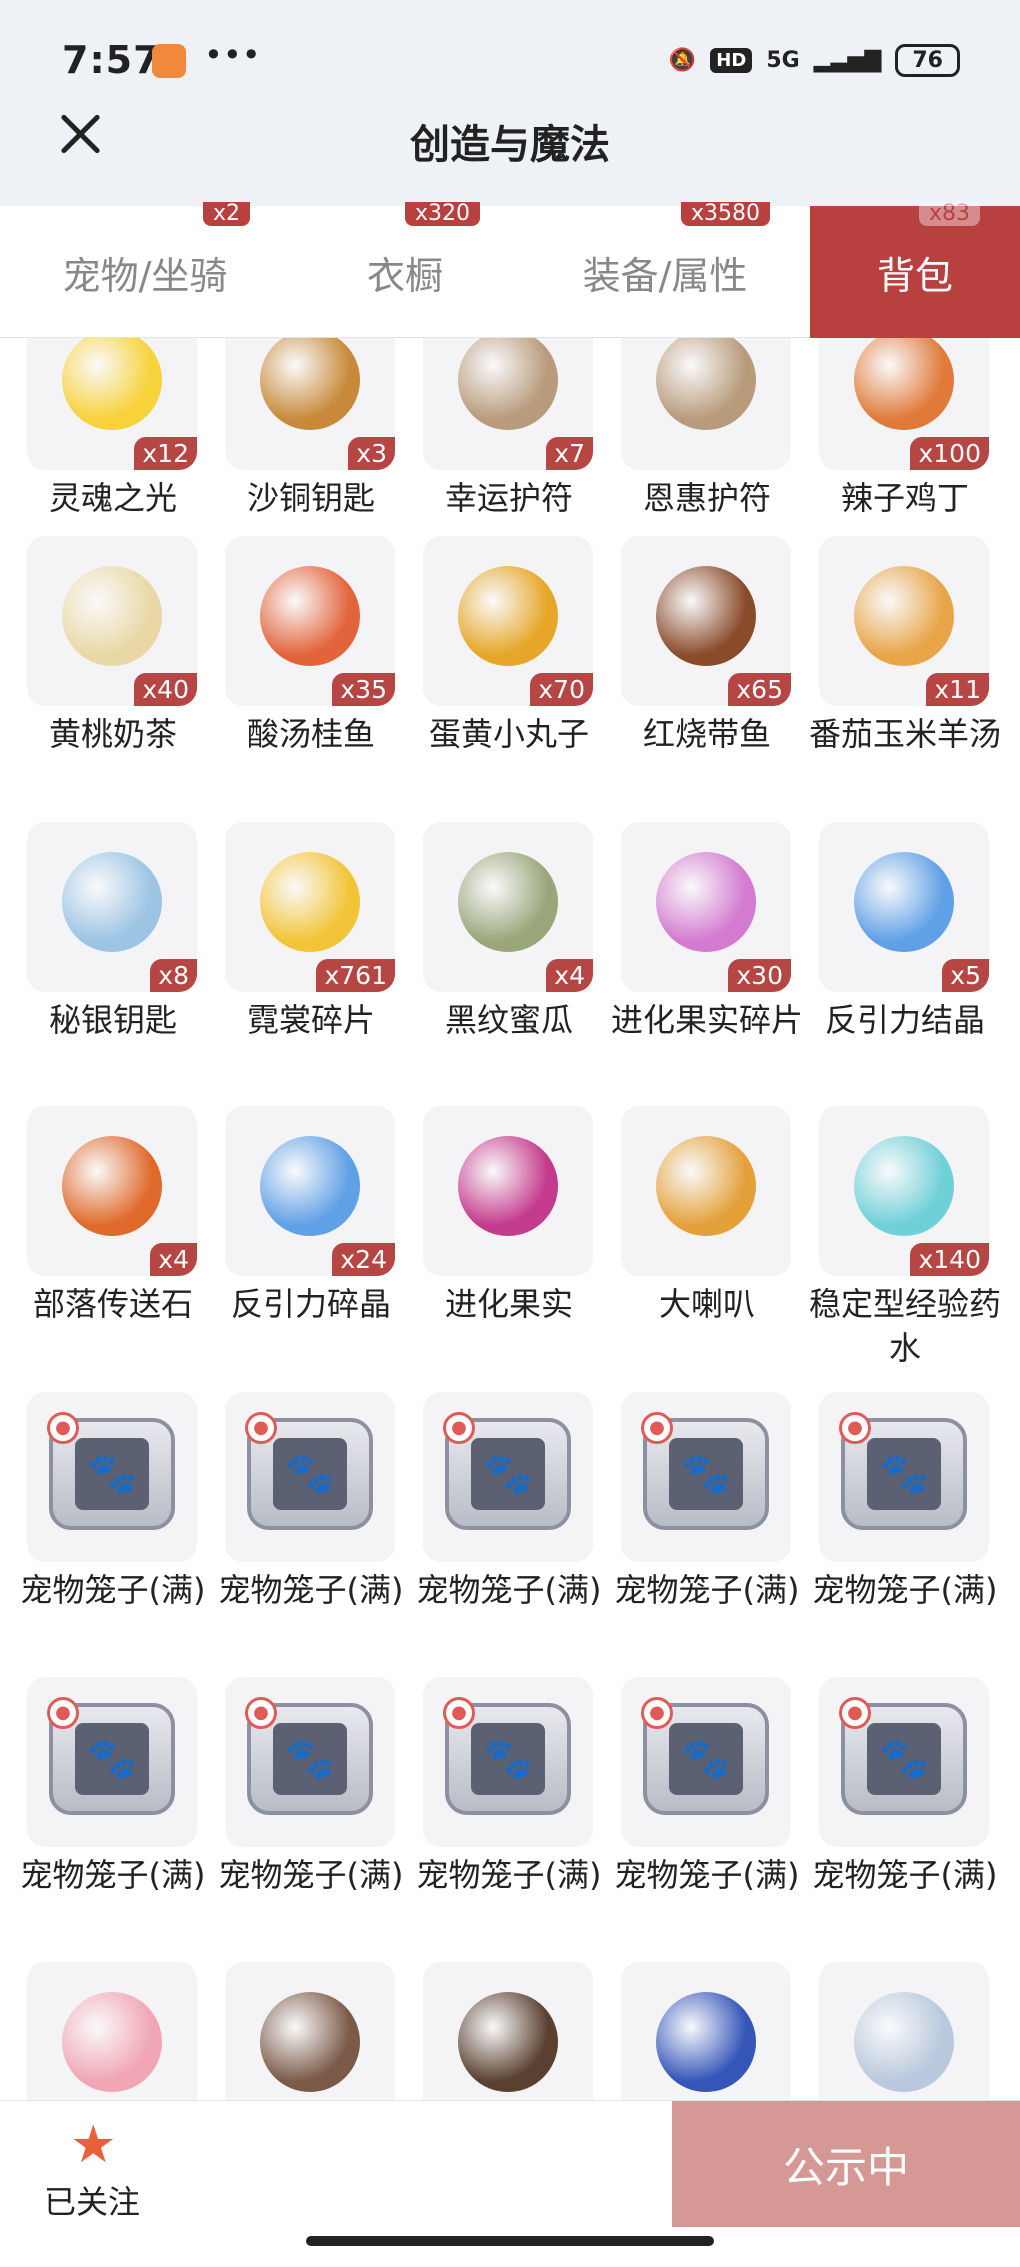 This screenshot has width=1020, height=2267. I want to click on item-image: x100, so click(904, 404).